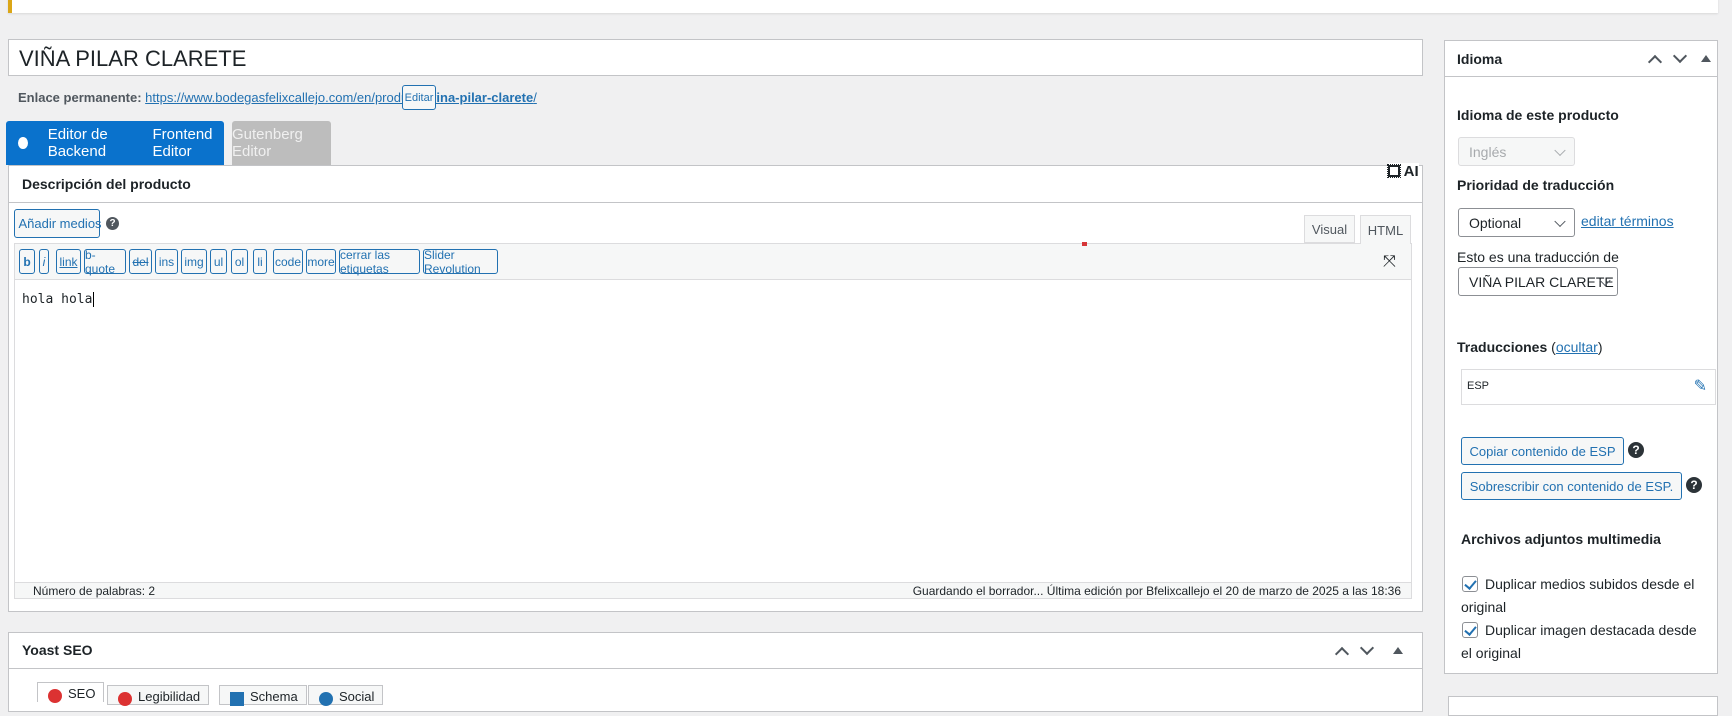 This screenshot has height=716, width=1732. I want to click on quicktag-link-button: link, so click(68, 261).